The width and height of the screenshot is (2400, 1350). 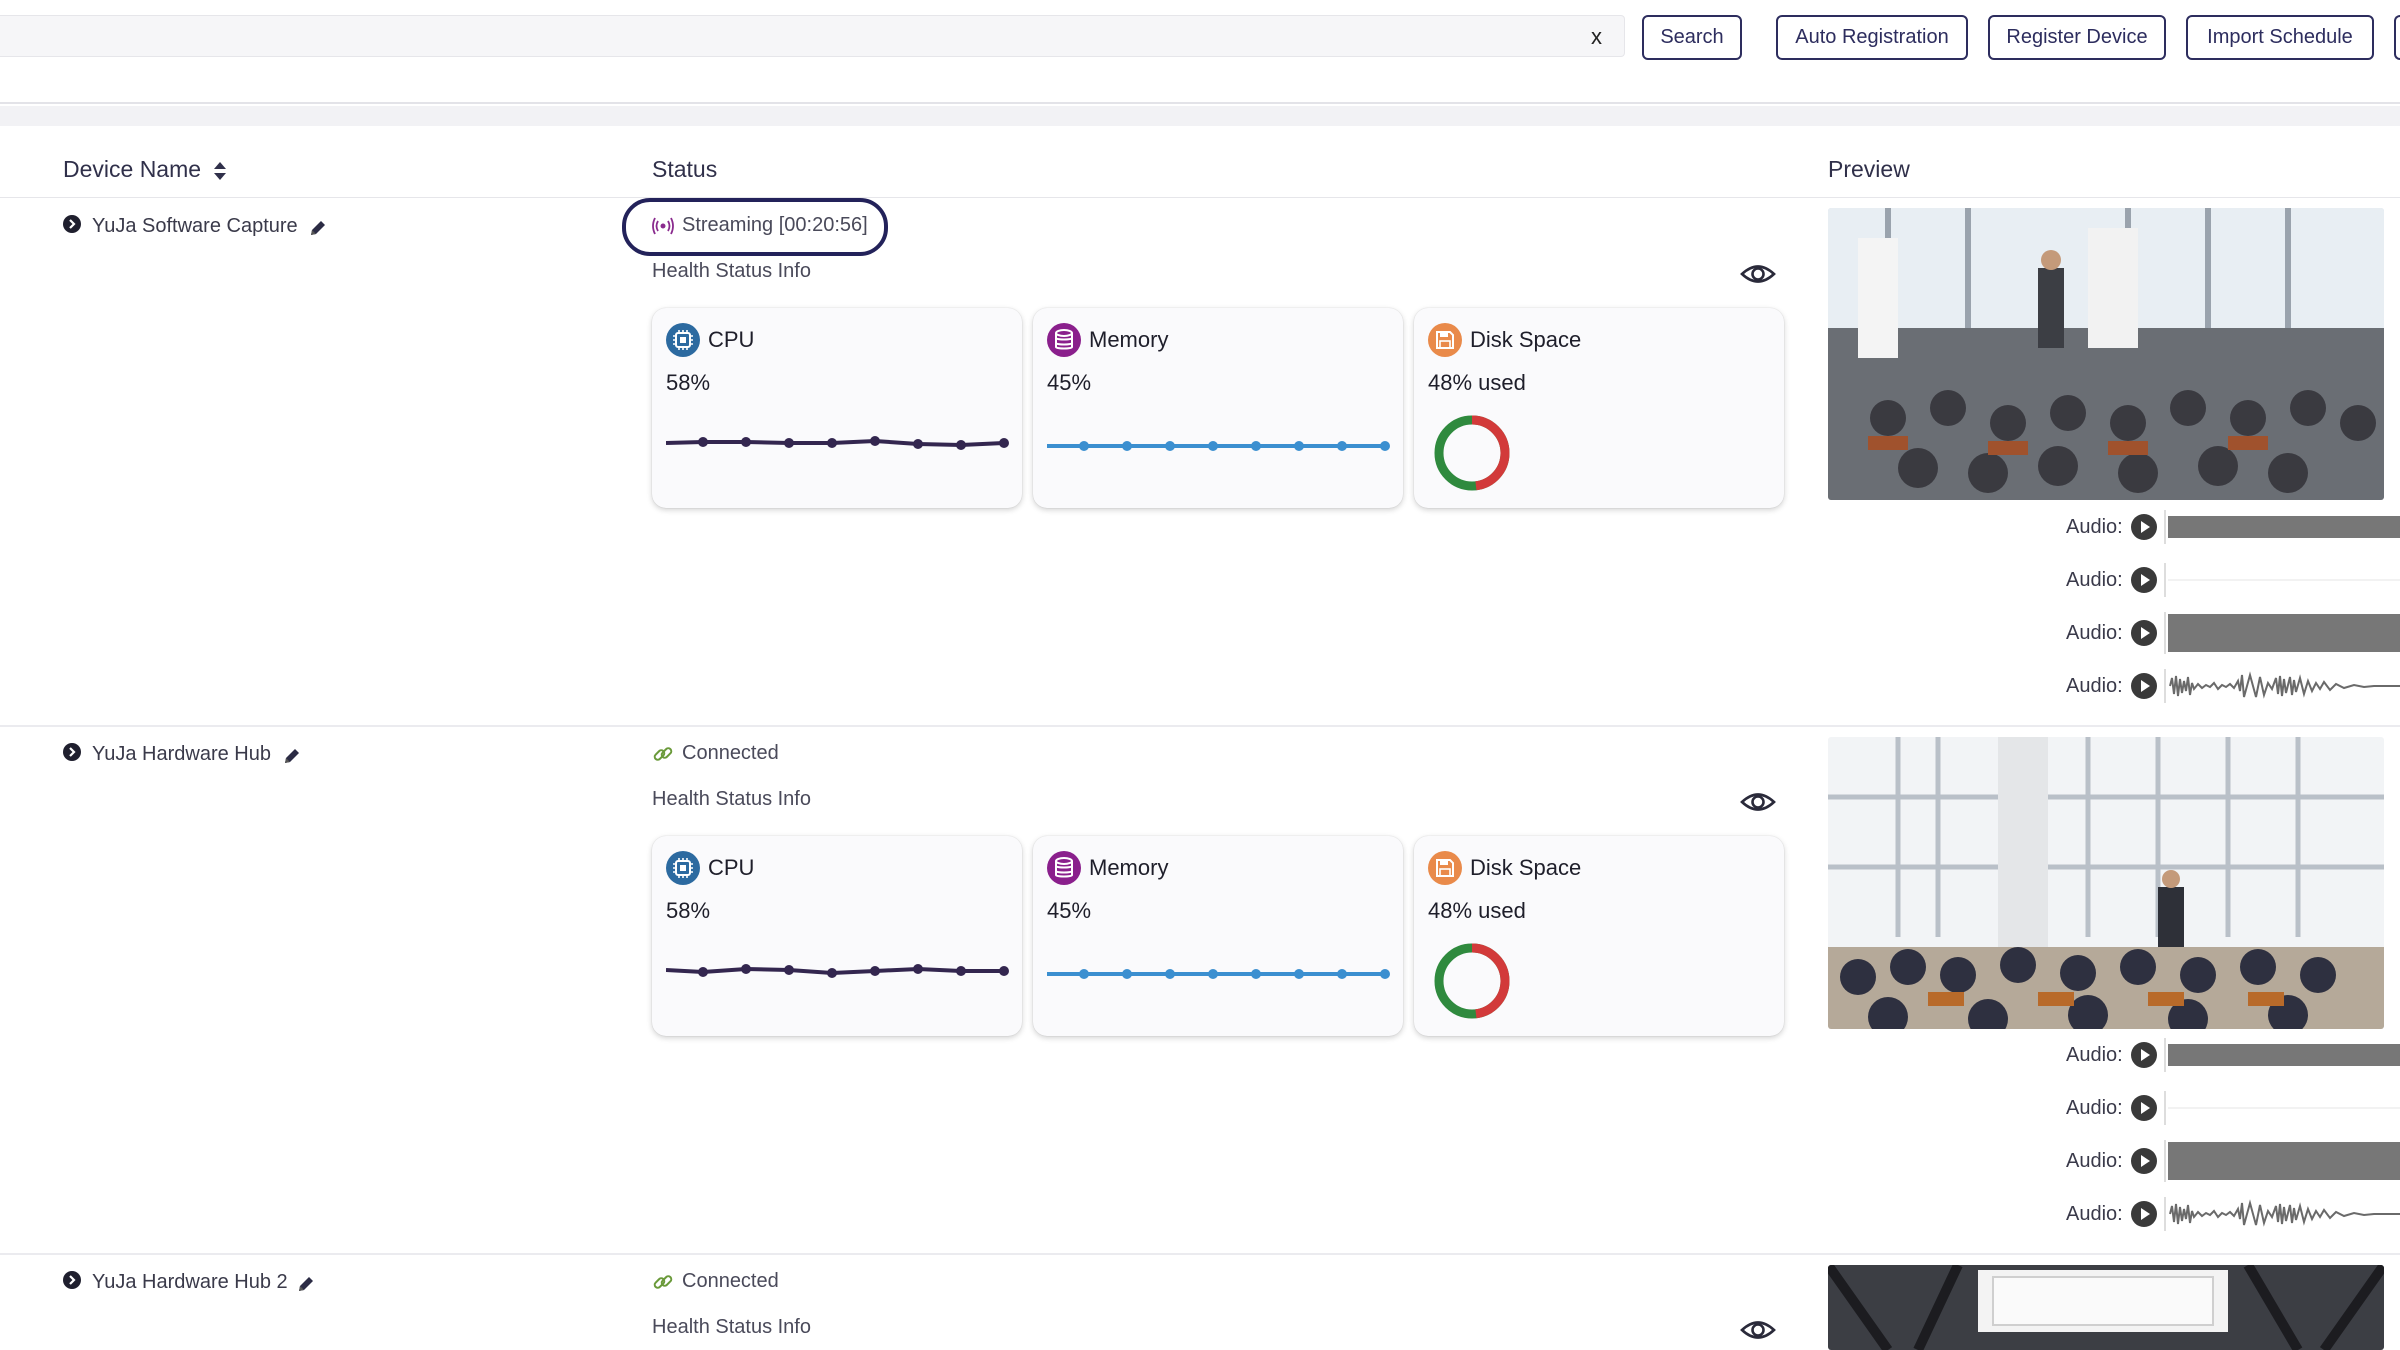 I want to click on broadcast-icon, so click(x=663, y=225).